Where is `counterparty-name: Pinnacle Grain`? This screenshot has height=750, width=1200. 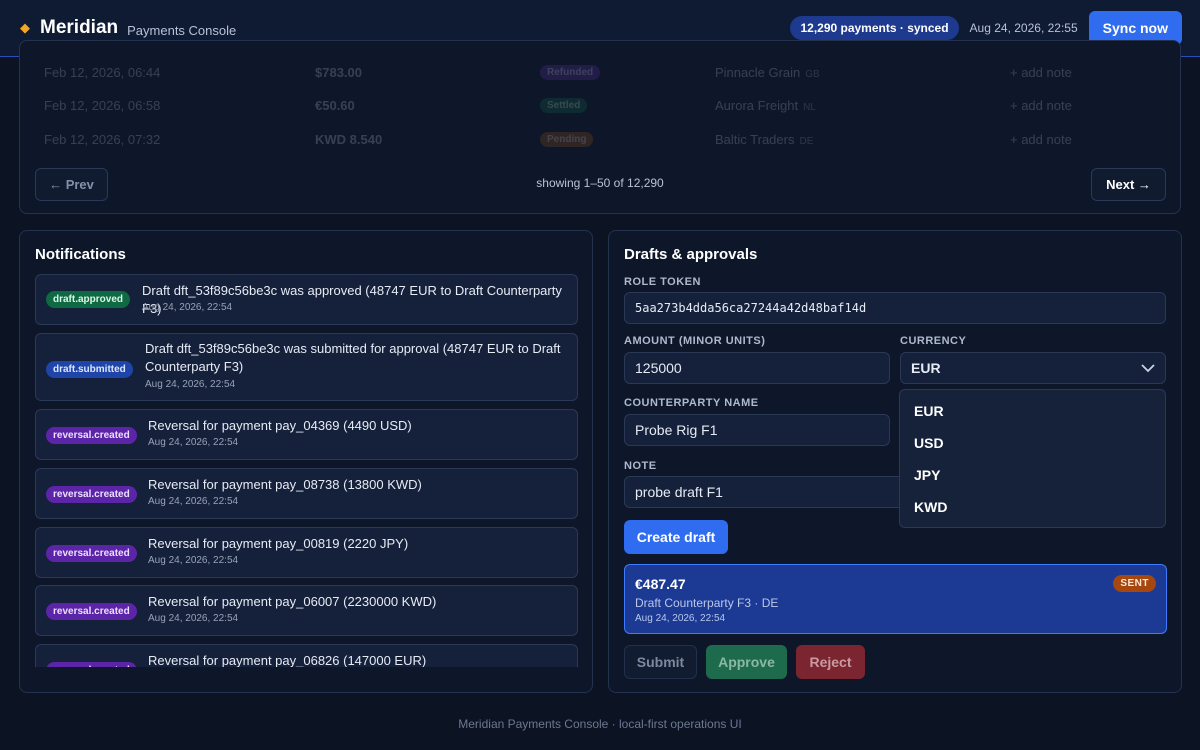 counterparty-name: Pinnacle Grain is located at coordinates (758, 72).